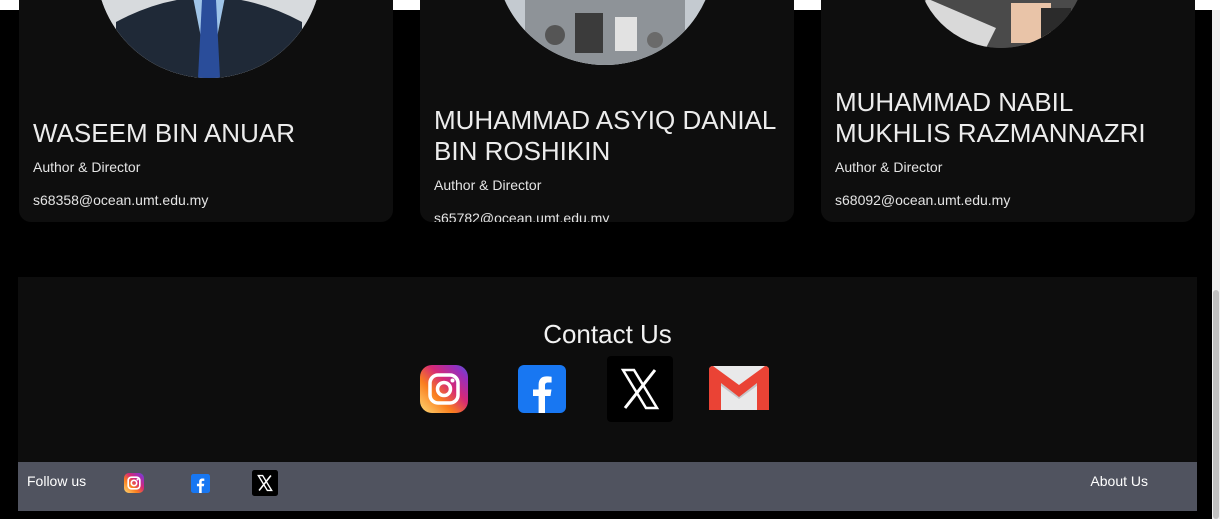  What do you see at coordinates (164, 133) in the screenshot?
I see `member-name: WASEEM BIN ANUAR` at bounding box center [164, 133].